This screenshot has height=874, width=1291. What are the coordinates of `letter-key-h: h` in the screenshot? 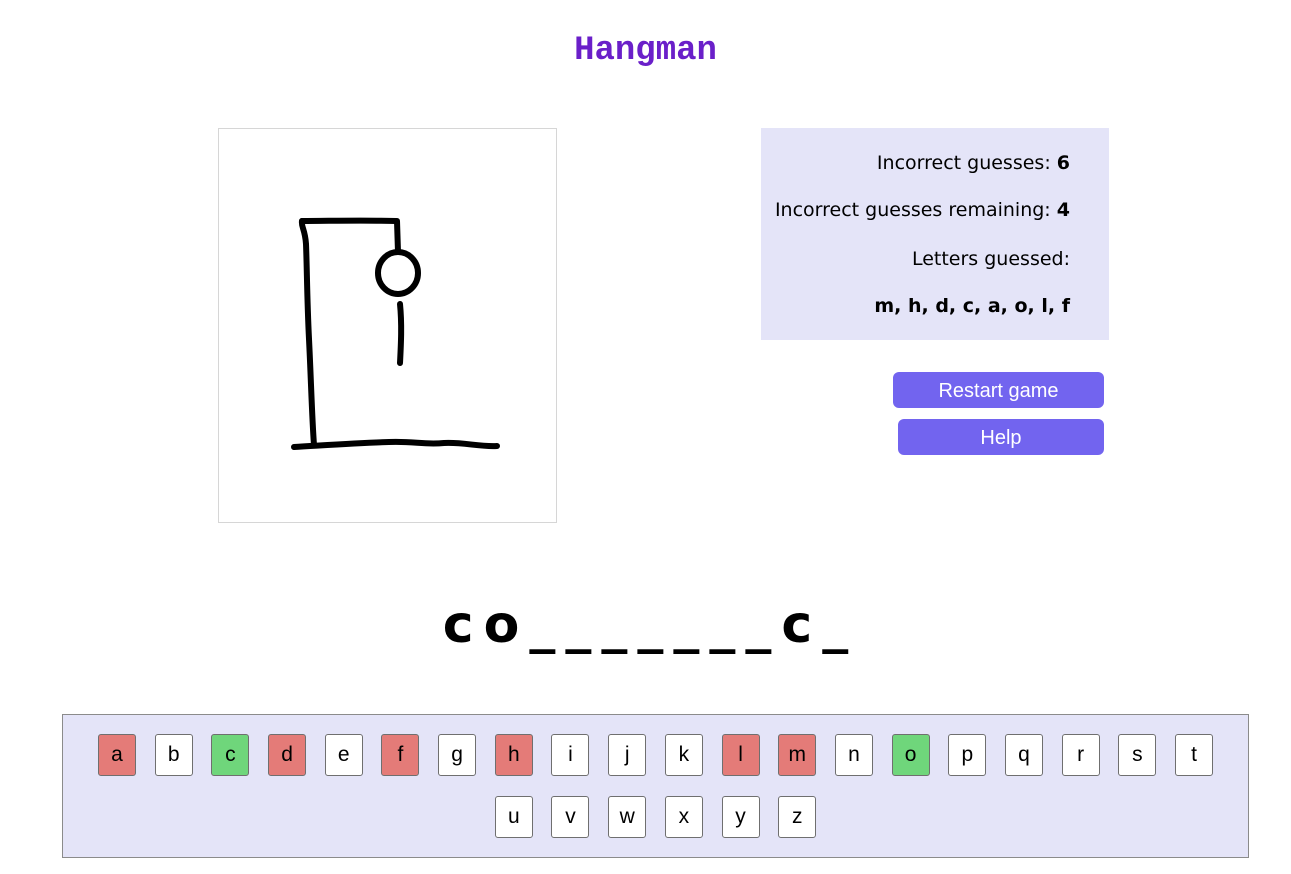 It's located at (513, 755).